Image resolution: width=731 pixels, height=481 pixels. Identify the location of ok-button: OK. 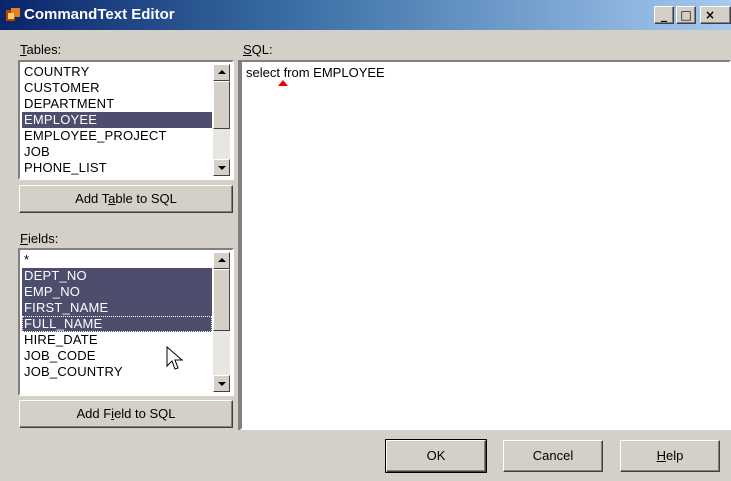
(436, 456).